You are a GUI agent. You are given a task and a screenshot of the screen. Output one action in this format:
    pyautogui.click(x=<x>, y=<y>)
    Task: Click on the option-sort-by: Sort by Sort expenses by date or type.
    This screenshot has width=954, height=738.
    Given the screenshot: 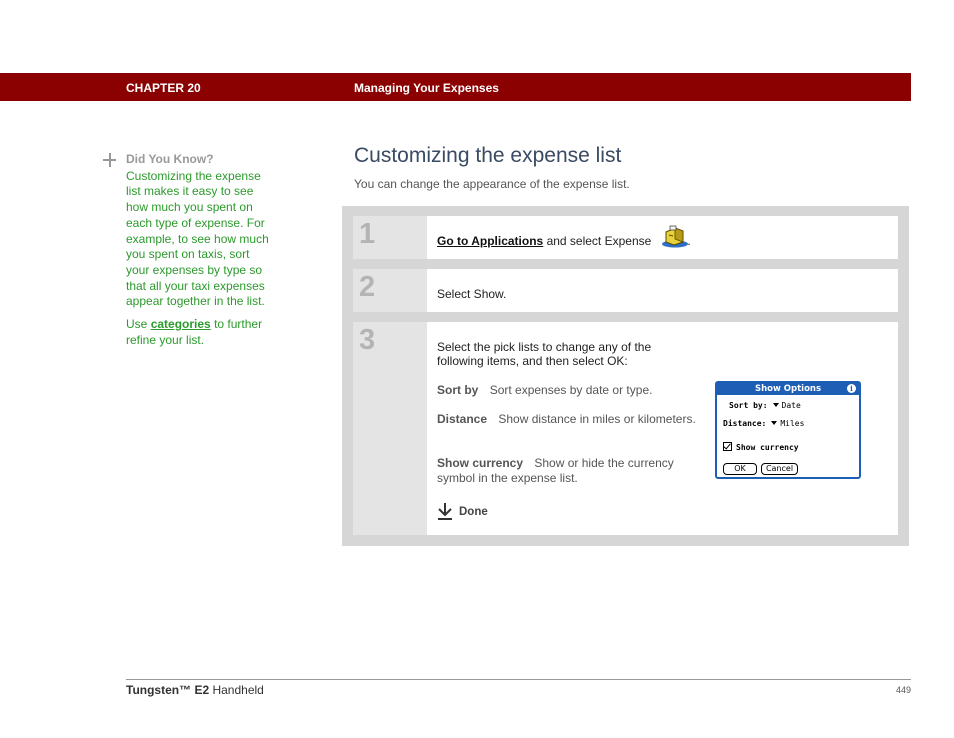 What is the action you would take?
    pyautogui.click(x=567, y=390)
    